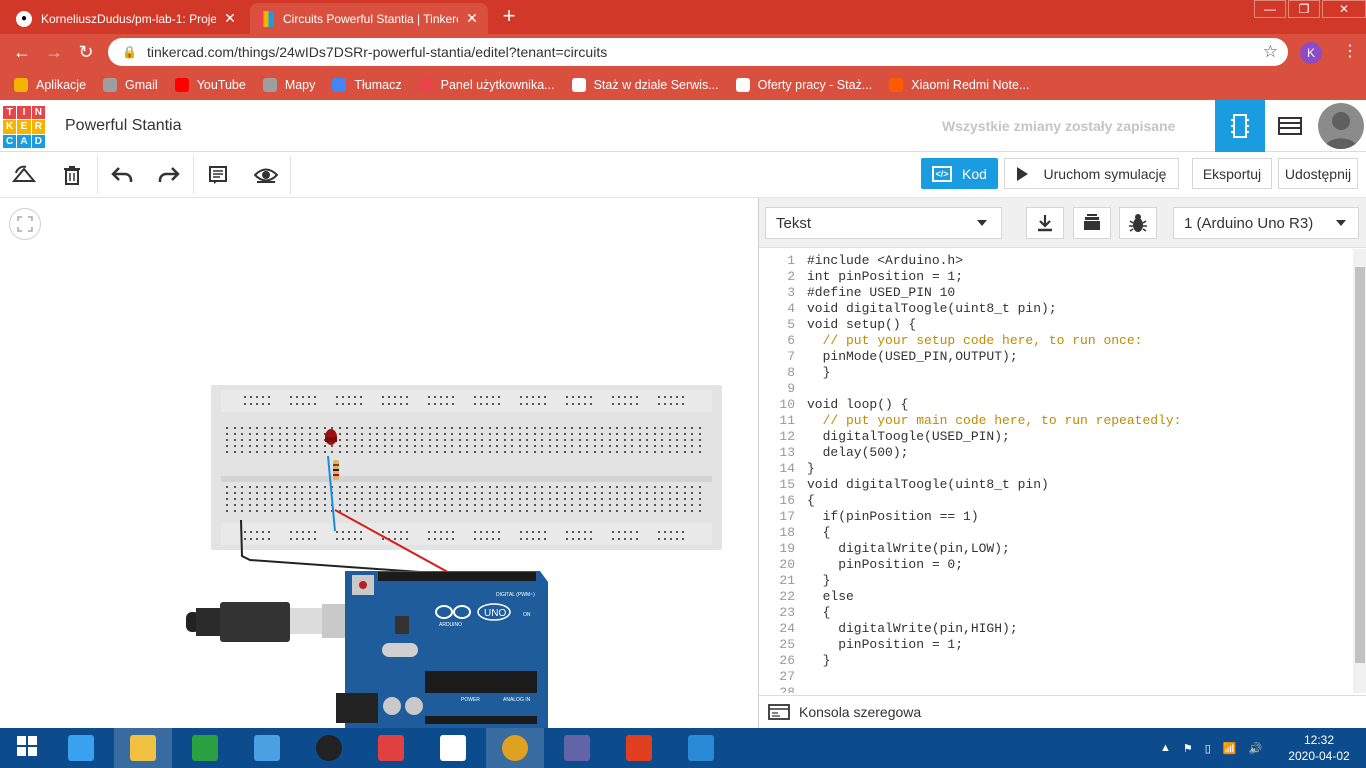 This screenshot has height=768, width=1366. I want to click on code-editor-scrollbar, so click(1359, 471).